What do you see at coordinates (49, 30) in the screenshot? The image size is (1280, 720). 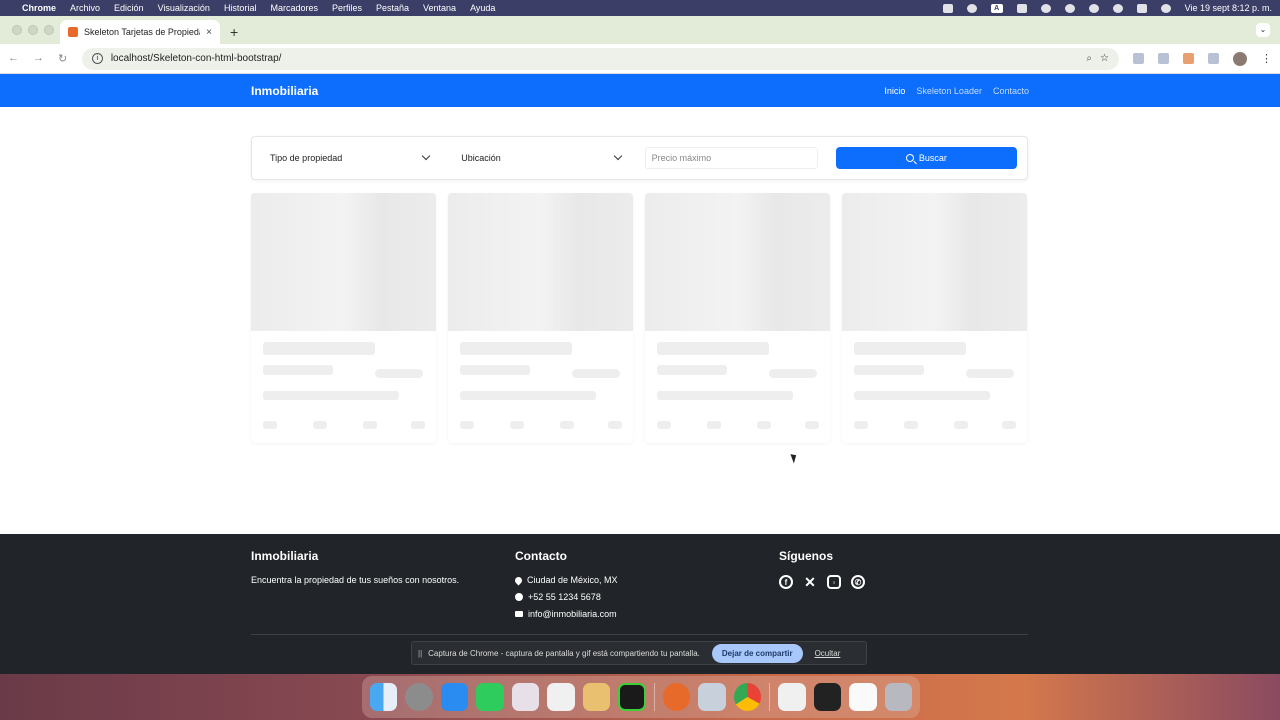 I see `zoom-window-button` at bounding box center [49, 30].